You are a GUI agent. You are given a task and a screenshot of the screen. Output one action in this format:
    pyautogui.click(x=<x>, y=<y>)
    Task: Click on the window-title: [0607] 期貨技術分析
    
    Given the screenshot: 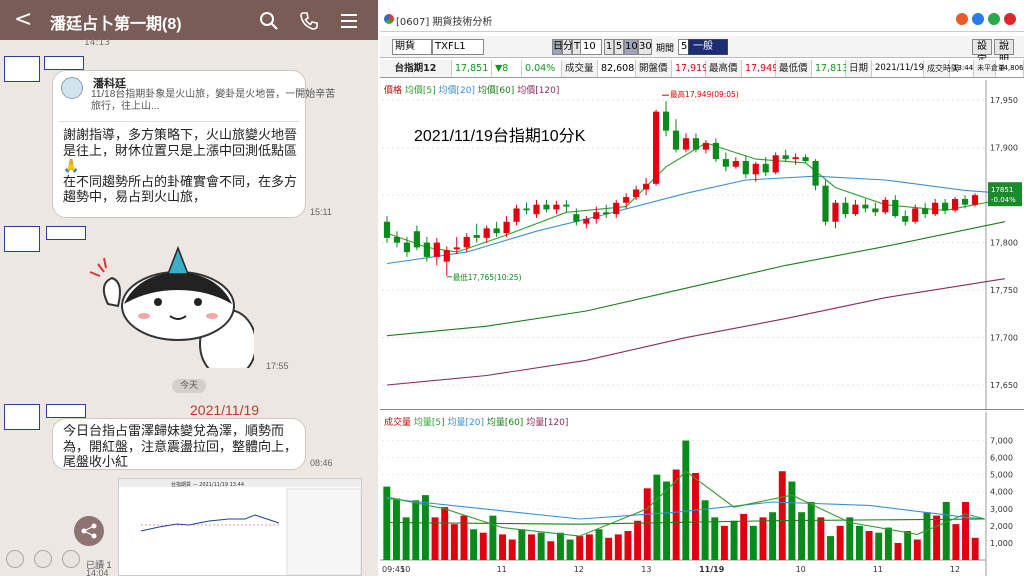 What is the action you would take?
    pyautogui.click(x=444, y=22)
    